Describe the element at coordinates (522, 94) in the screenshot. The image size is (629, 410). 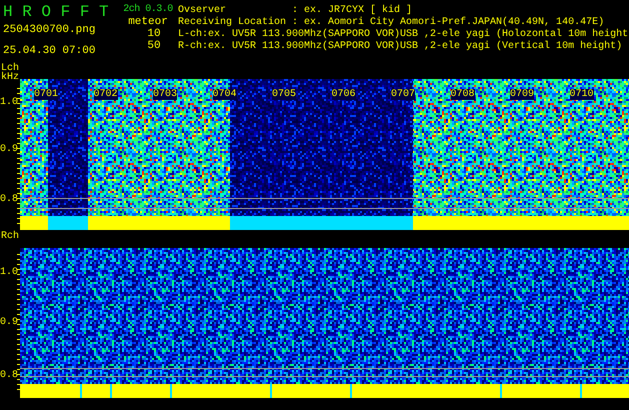
I see `time-label: 0709` at that location.